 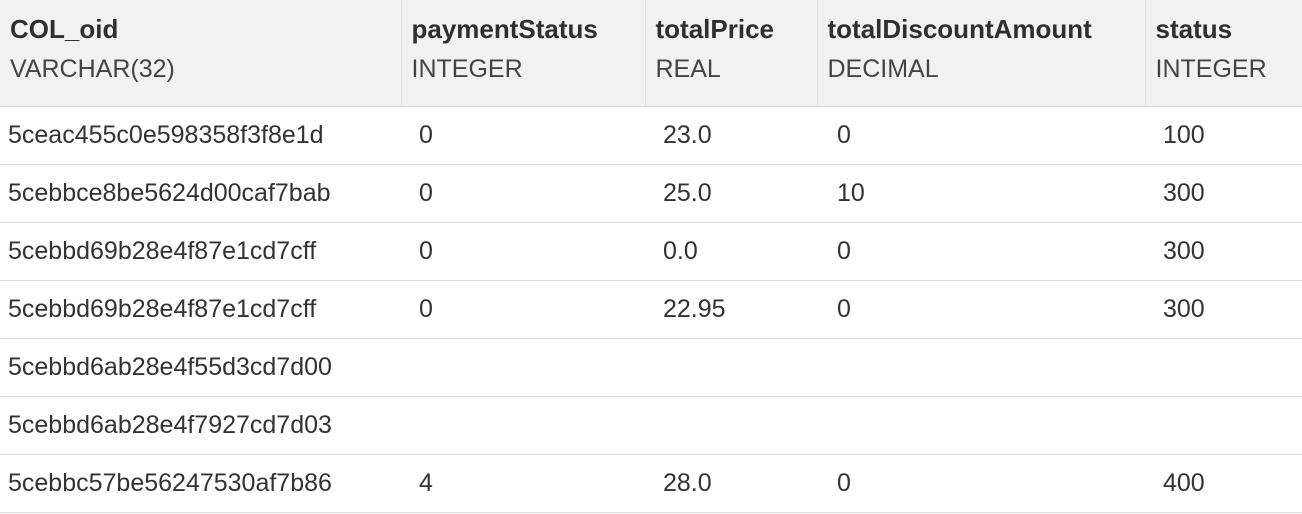 What do you see at coordinates (64, 29) in the screenshot?
I see `column-name: COL_oid` at bounding box center [64, 29].